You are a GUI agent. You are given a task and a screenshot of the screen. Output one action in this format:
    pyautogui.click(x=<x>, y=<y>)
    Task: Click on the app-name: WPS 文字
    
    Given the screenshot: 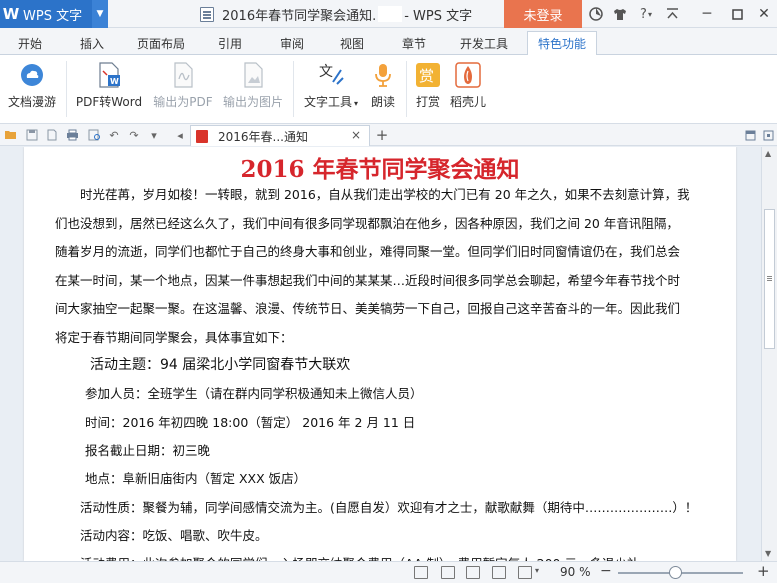 What is the action you would take?
    pyautogui.click(x=53, y=16)
    